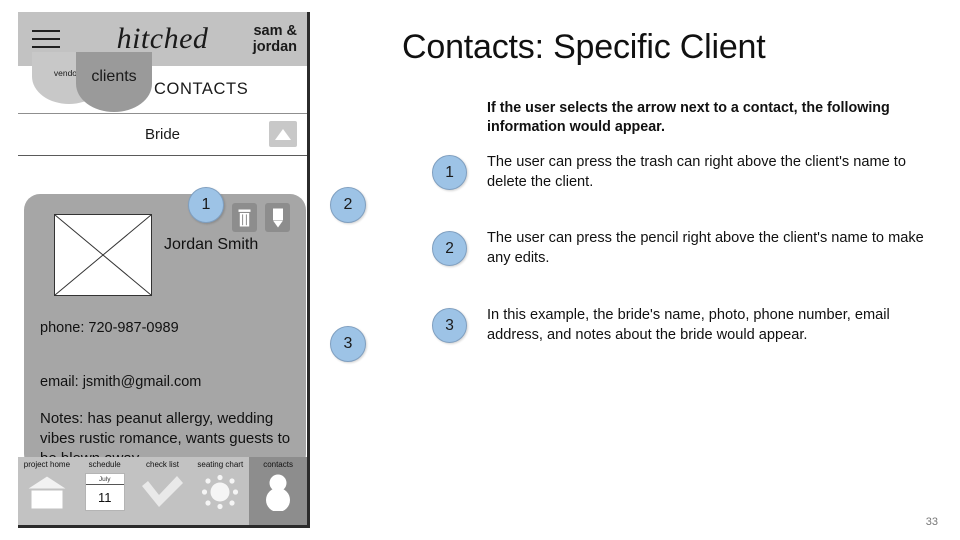  What do you see at coordinates (348, 205) in the screenshot?
I see `callout-bubble-2: 2` at bounding box center [348, 205].